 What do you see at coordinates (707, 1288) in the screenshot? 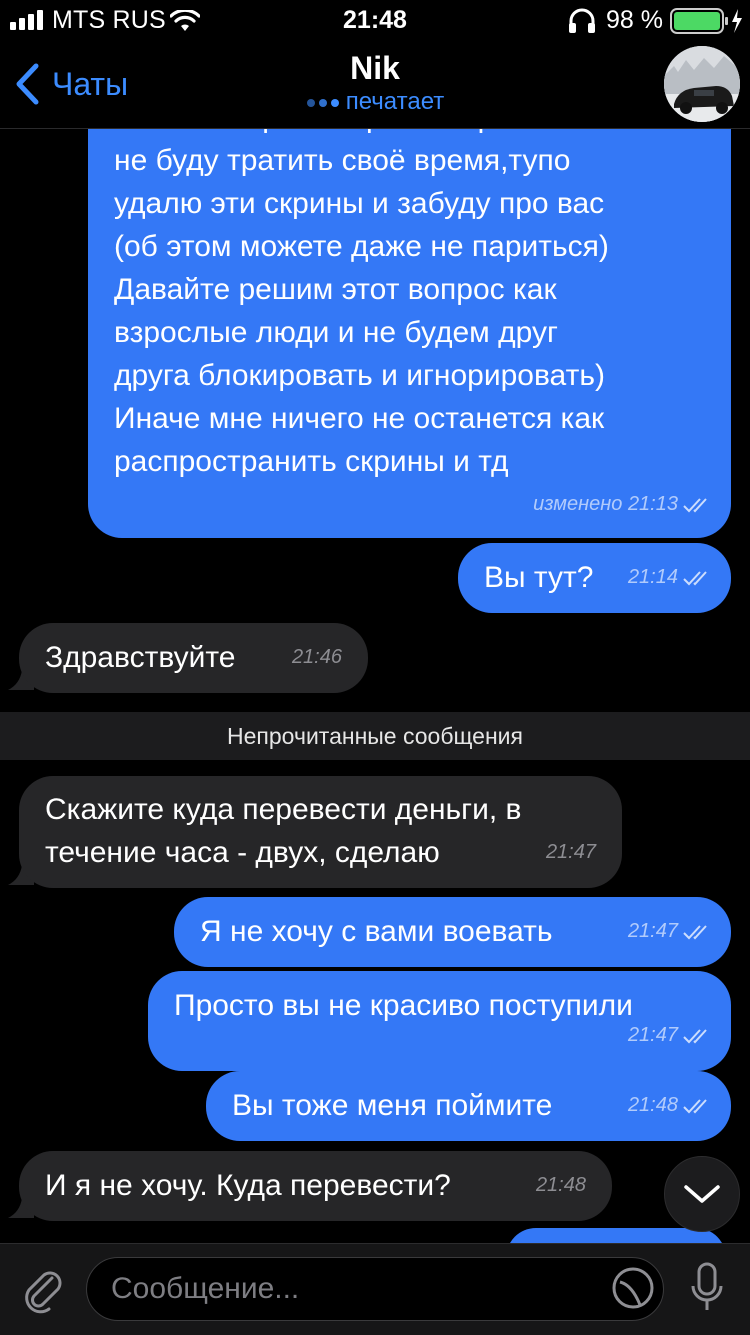
I see `microphone-icon` at bounding box center [707, 1288].